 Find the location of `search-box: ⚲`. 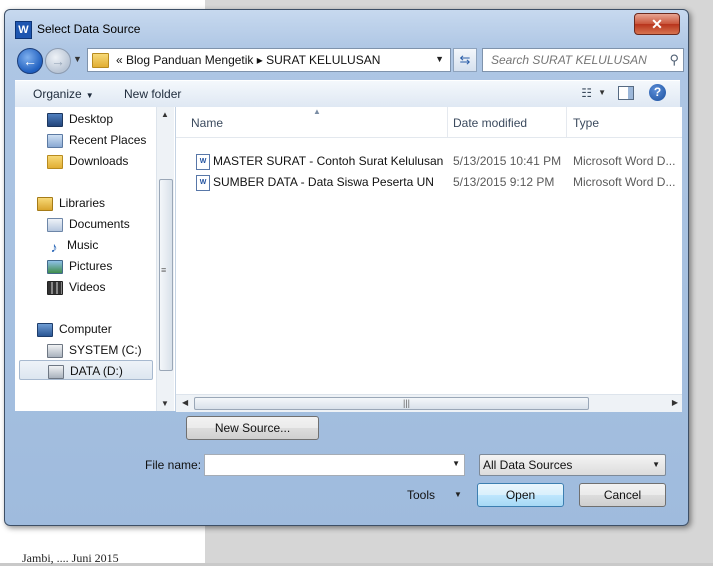

search-box: ⚲ is located at coordinates (583, 60).